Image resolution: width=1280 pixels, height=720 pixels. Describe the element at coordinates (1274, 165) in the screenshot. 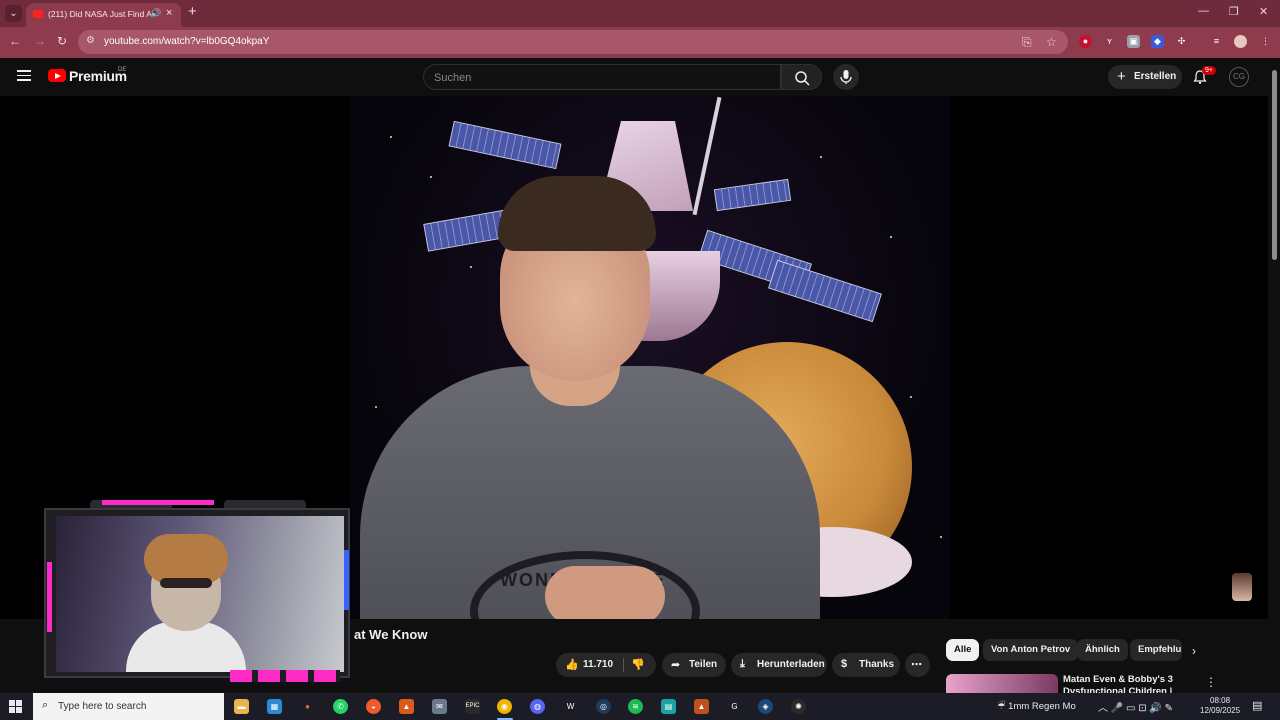

I see `scrollbar-thumb` at that location.